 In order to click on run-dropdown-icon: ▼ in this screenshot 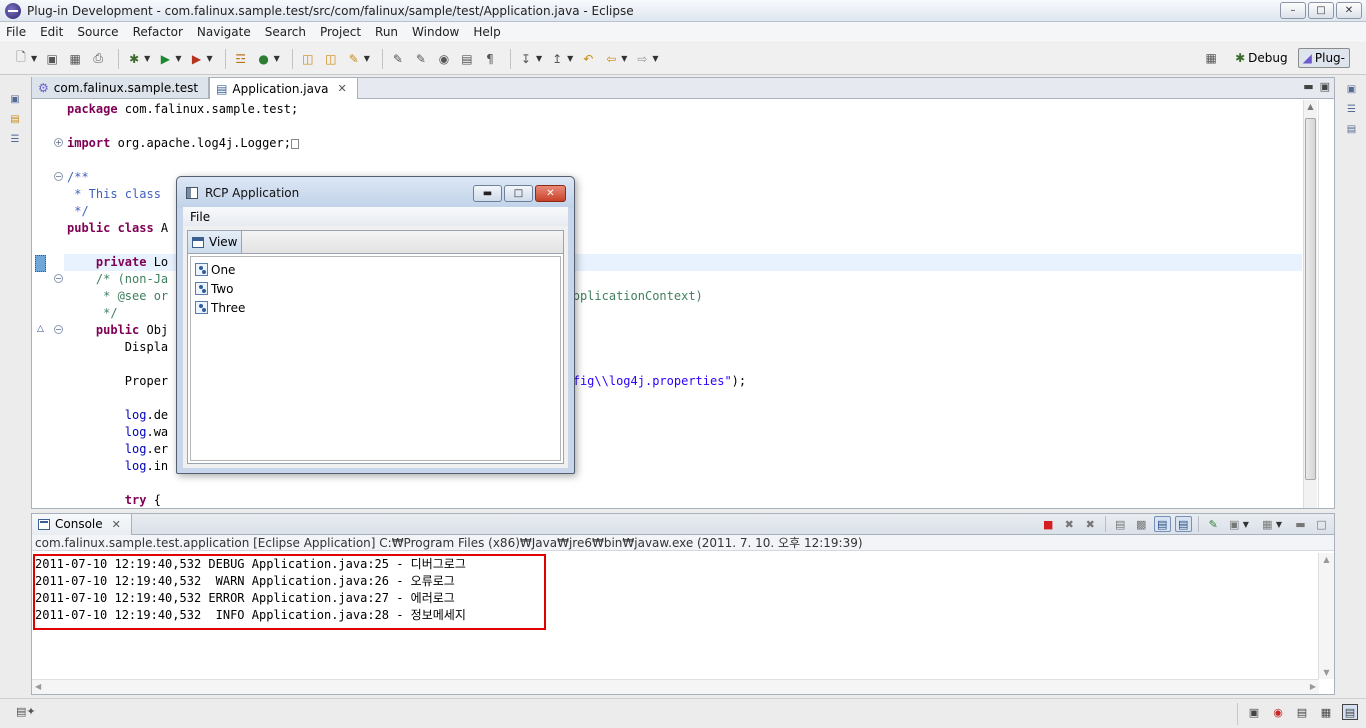, I will do `click(178, 58)`.